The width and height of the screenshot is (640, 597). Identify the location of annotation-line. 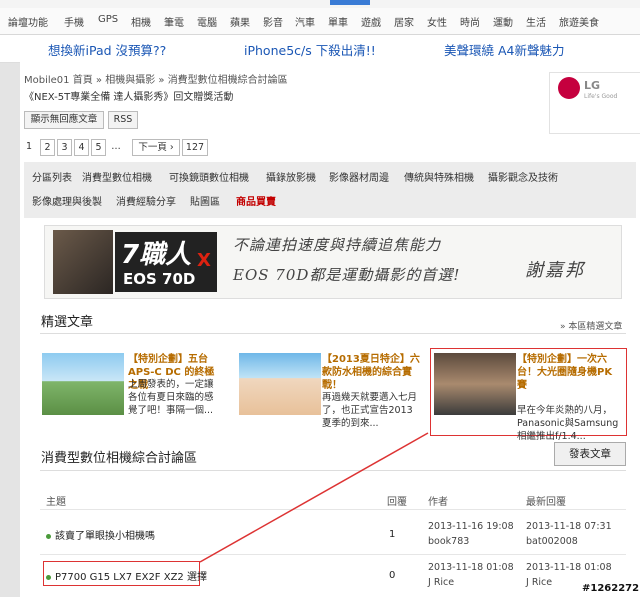
(314, 497).